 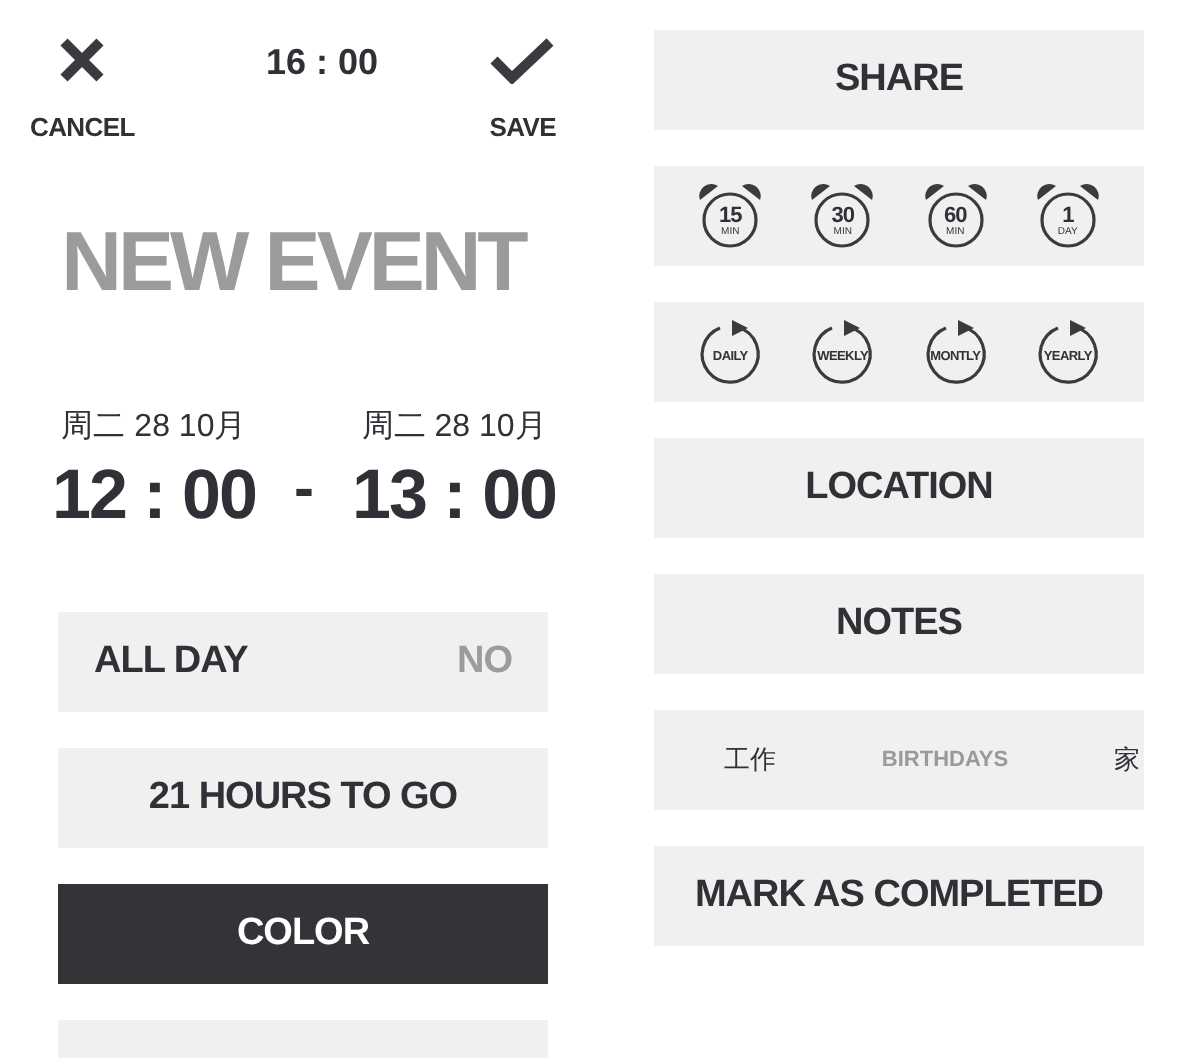 What do you see at coordinates (322, 63) in the screenshot?
I see `time-display: 16 : 00` at bounding box center [322, 63].